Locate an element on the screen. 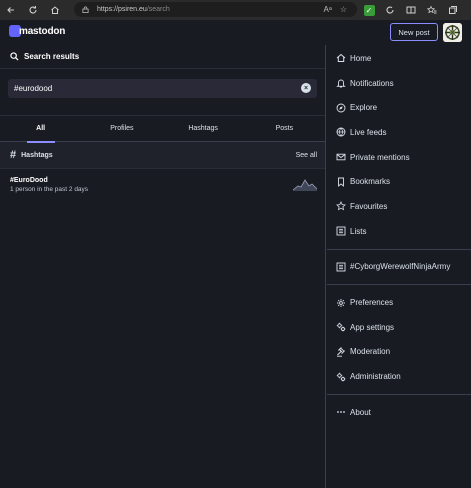  nav-private-mentions: Private mentions is located at coordinates (399, 157).